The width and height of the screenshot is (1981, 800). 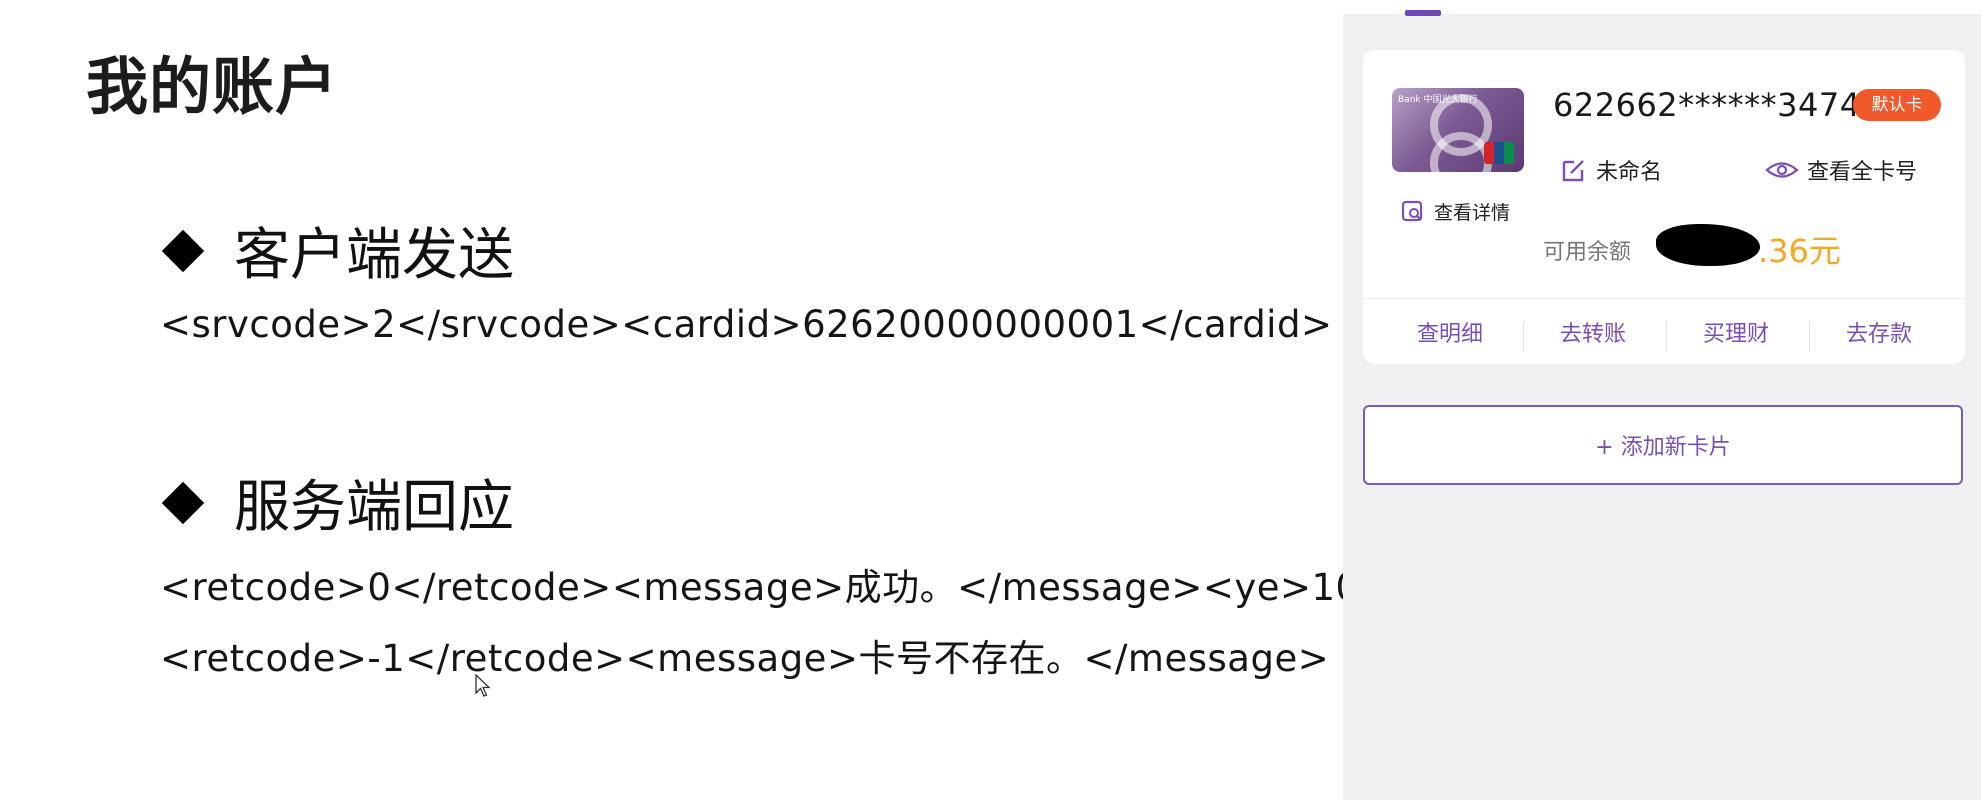 What do you see at coordinates (1573, 171) in the screenshot?
I see `edit-icon` at bounding box center [1573, 171].